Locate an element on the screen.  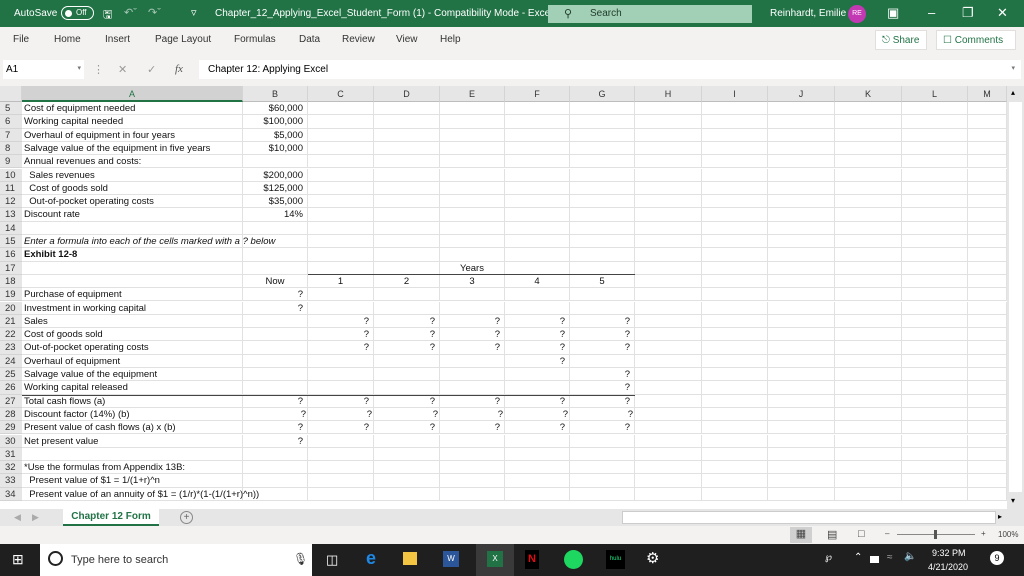
cell-m9 is located at coordinates (987, 162).